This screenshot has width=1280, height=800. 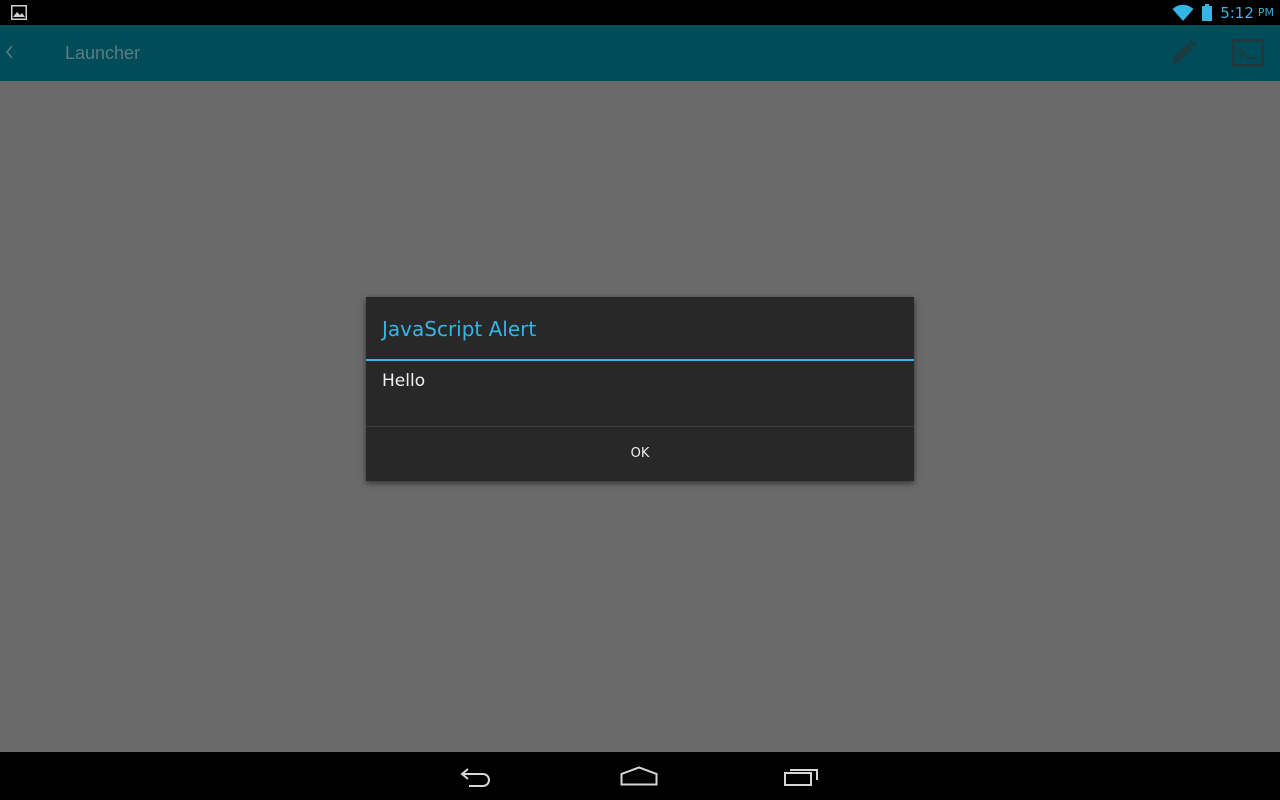 What do you see at coordinates (1265, 12) in the screenshot?
I see `clock-ampm: PM` at bounding box center [1265, 12].